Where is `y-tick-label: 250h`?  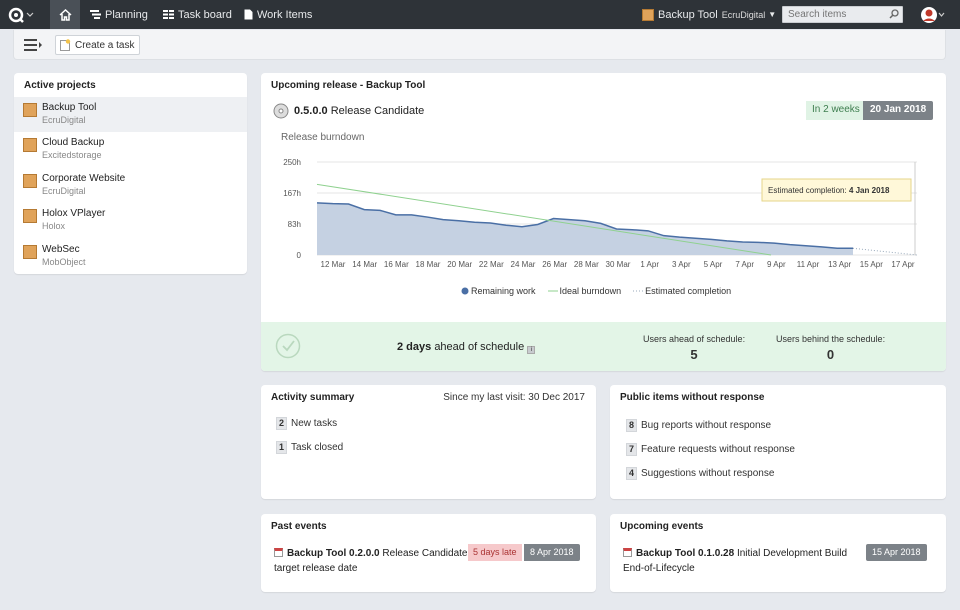
y-tick-label: 250h is located at coordinates (292, 162).